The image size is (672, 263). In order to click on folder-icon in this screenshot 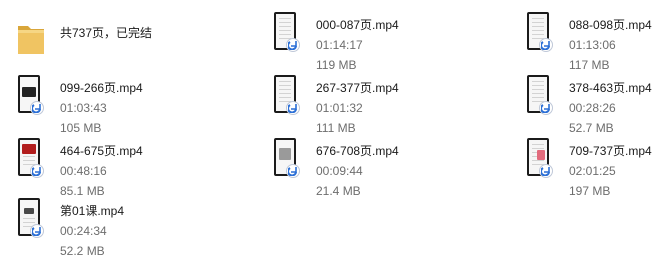, I will do `click(31, 40)`.